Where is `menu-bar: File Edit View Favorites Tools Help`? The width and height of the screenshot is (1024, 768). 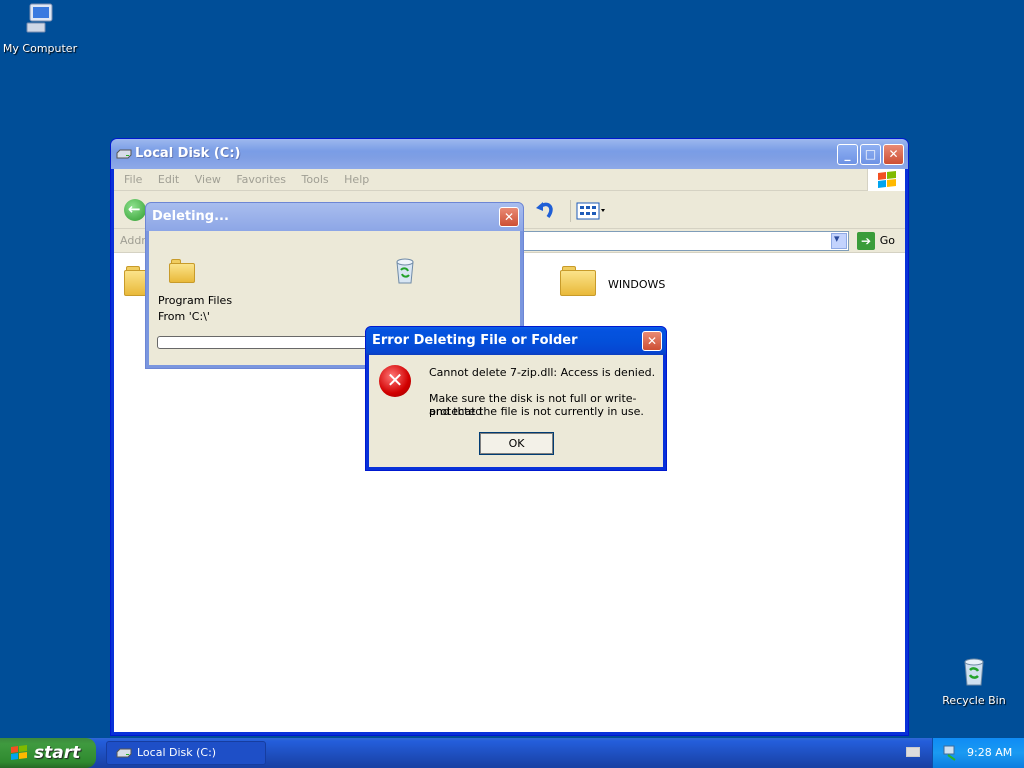 menu-bar: File Edit View Favorites Tools Help is located at coordinates (509, 180).